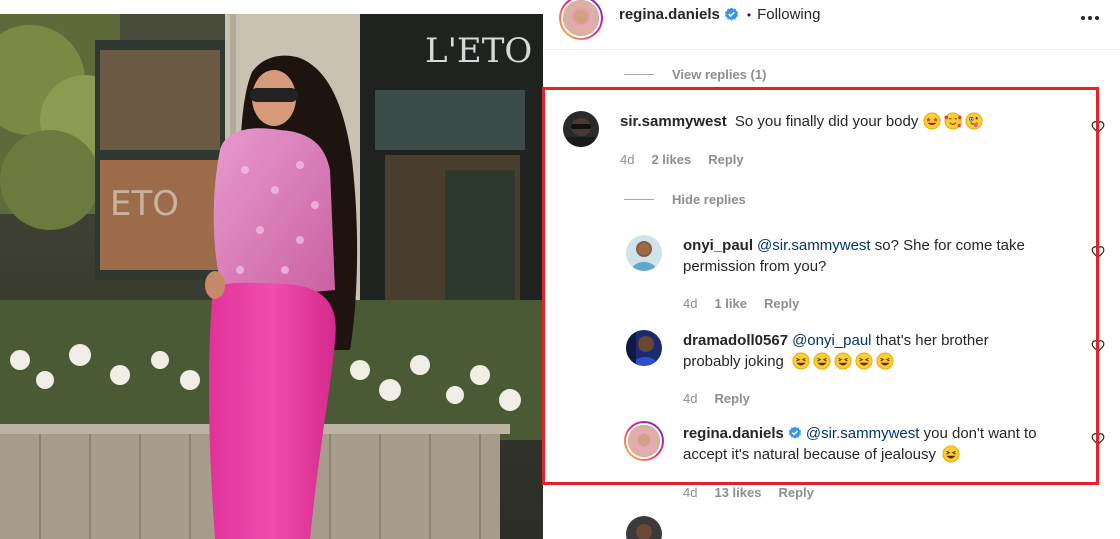 This screenshot has width=1120, height=539. What do you see at coordinates (737, 492) in the screenshot?
I see `reply-likes: 13 likes` at bounding box center [737, 492].